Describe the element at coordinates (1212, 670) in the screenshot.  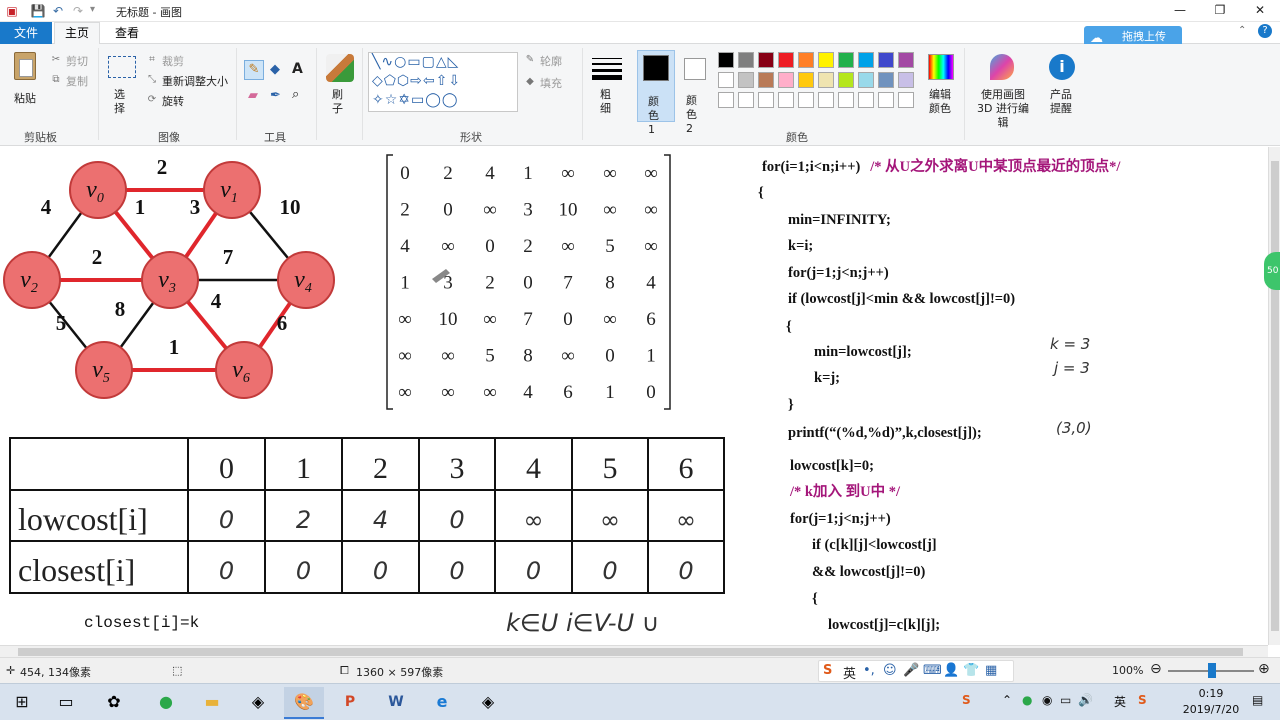
I see `zoom-slider-thumb` at that location.